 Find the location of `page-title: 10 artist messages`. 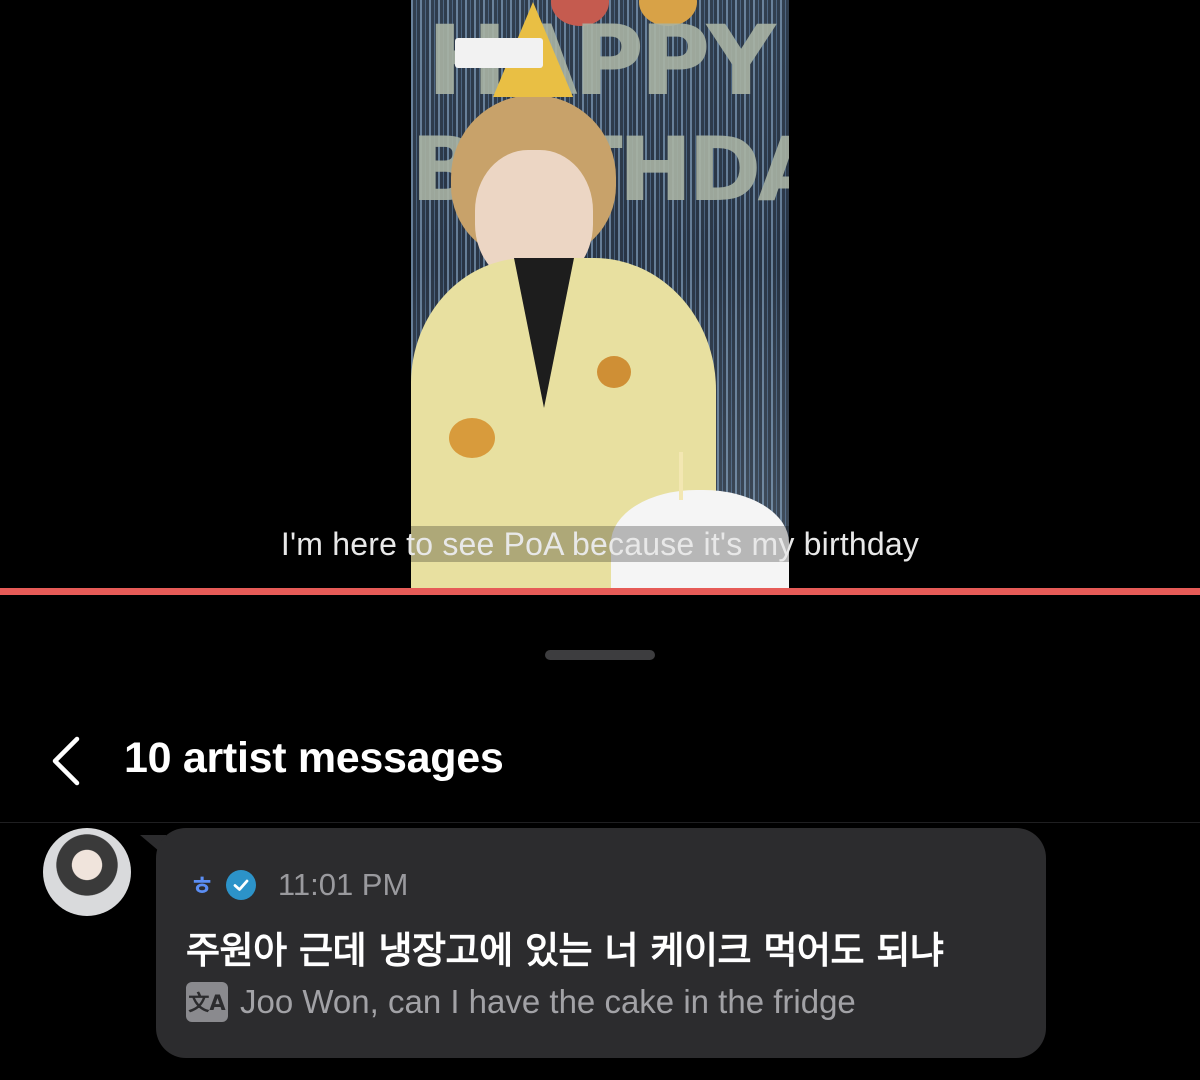

page-title: 10 artist messages is located at coordinates (314, 758).